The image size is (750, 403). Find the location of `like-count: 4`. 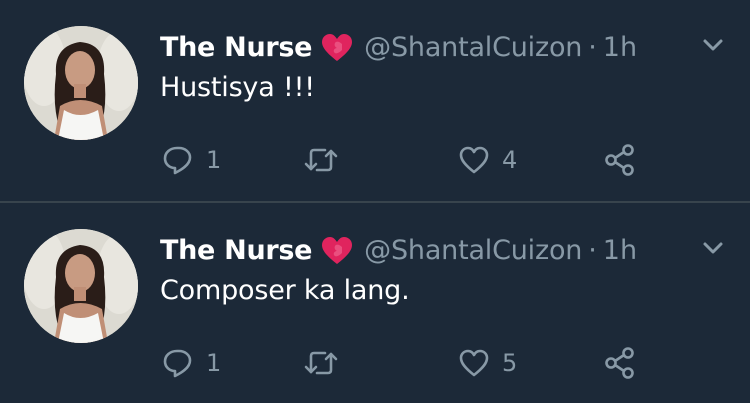

like-count: 4 is located at coordinates (510, 160).